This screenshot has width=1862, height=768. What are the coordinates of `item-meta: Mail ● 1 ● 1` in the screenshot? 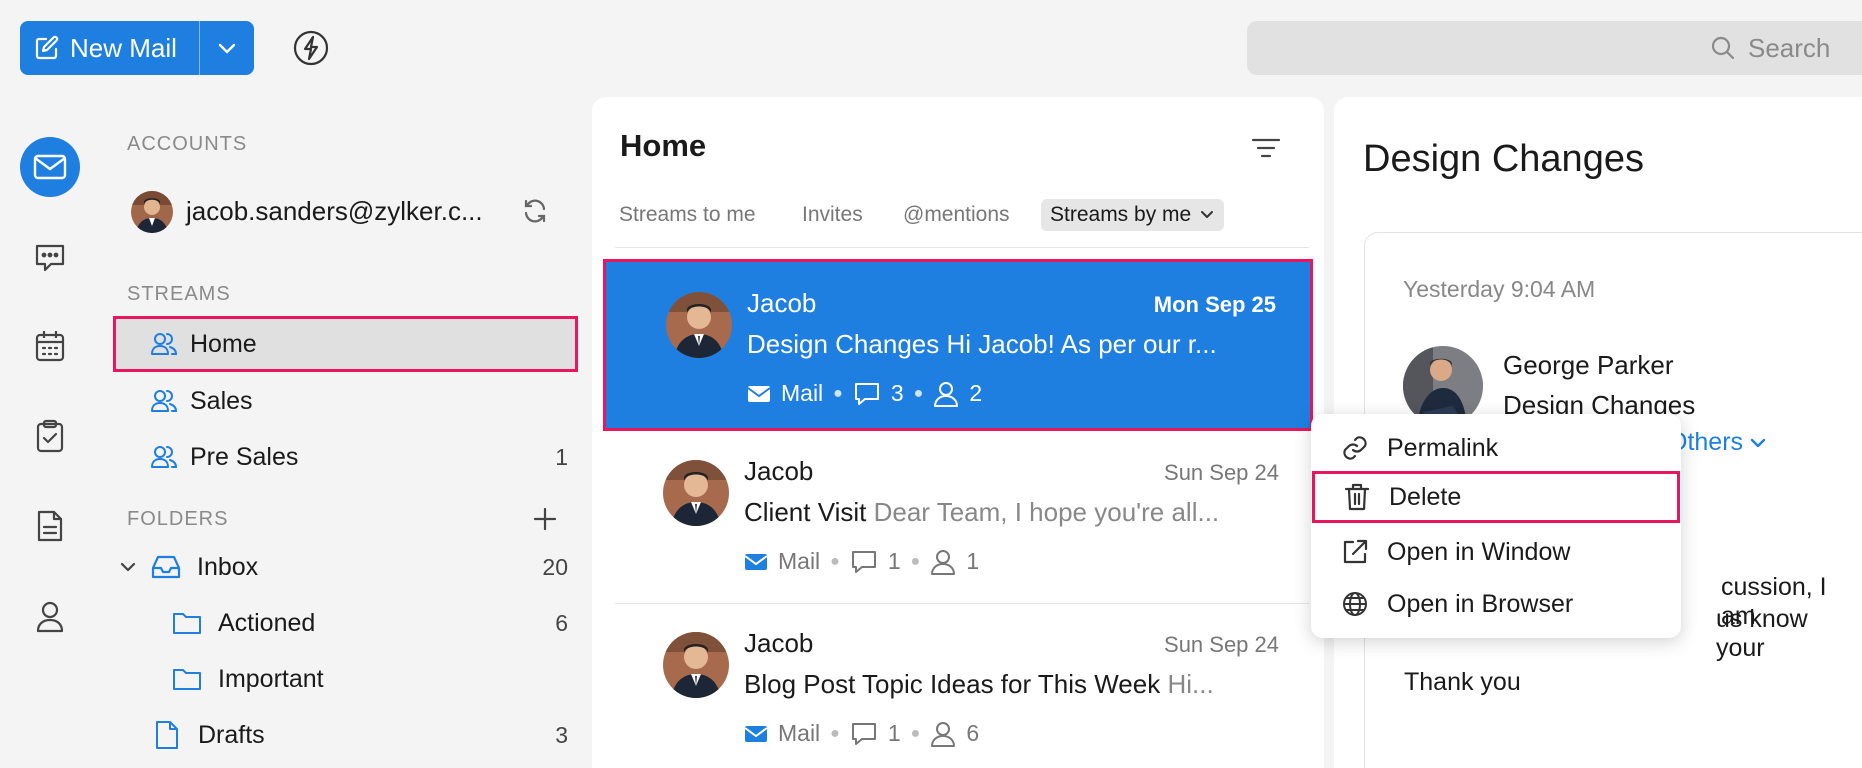 It's located at (861, 561).